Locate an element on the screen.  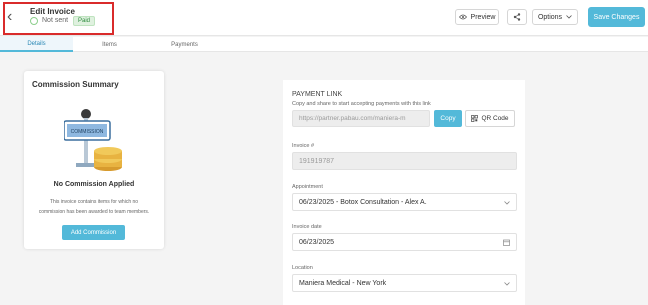
payment-link-title: PAYMENT LINK is located at coordinates (317, 94).